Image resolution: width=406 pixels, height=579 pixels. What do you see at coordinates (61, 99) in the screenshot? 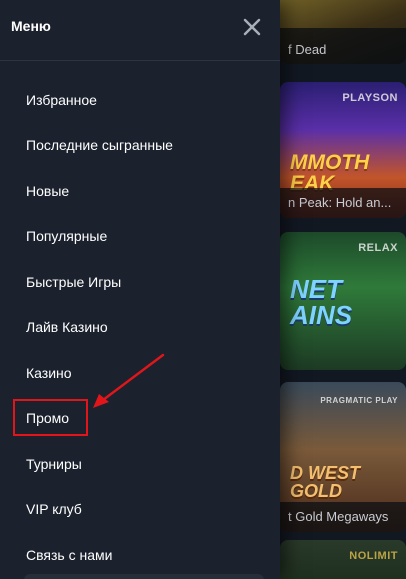
I see `menu-item-label: Избранное` at bounding box center [61, 99].